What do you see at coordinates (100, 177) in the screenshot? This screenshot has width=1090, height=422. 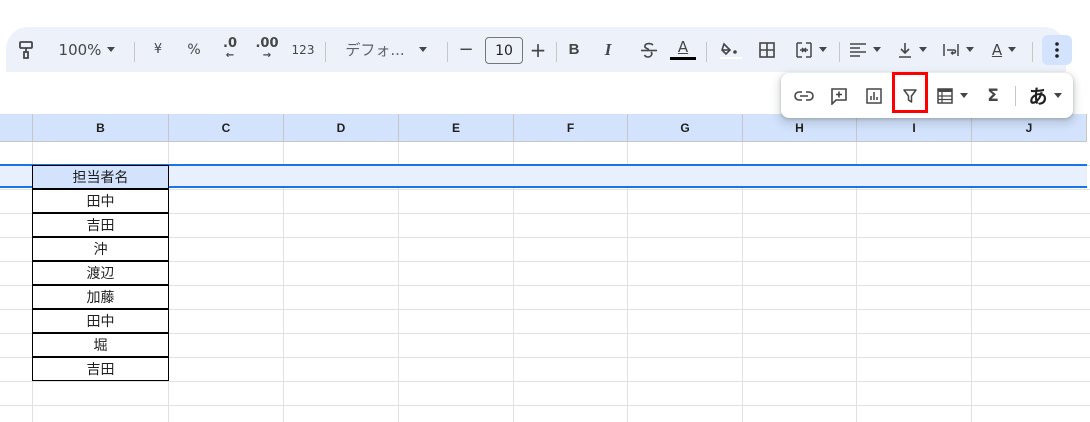 I see `table-header-cell: 担当者名` at bounding box center [100, 177].